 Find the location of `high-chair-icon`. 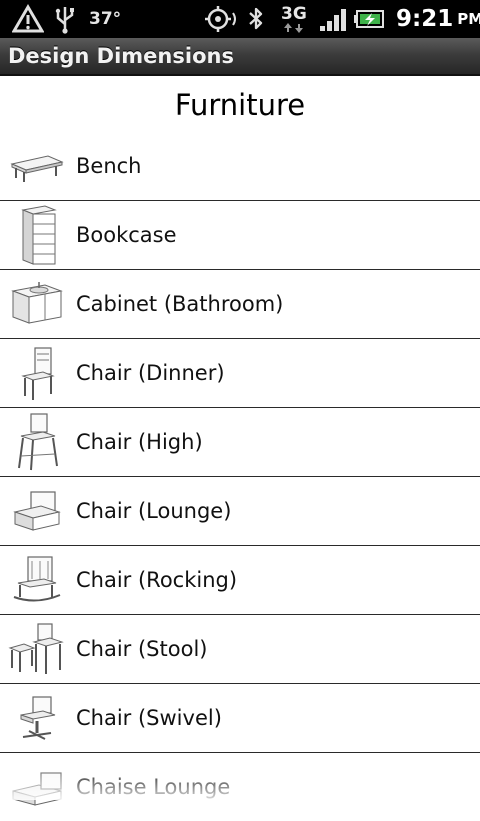

high-chair-icon is located at coordinates (37, 442).